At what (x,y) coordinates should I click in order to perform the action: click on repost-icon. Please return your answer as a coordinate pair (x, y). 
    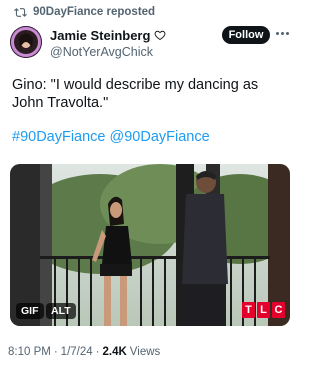
    Looking at the image, I should click on (20, 12).